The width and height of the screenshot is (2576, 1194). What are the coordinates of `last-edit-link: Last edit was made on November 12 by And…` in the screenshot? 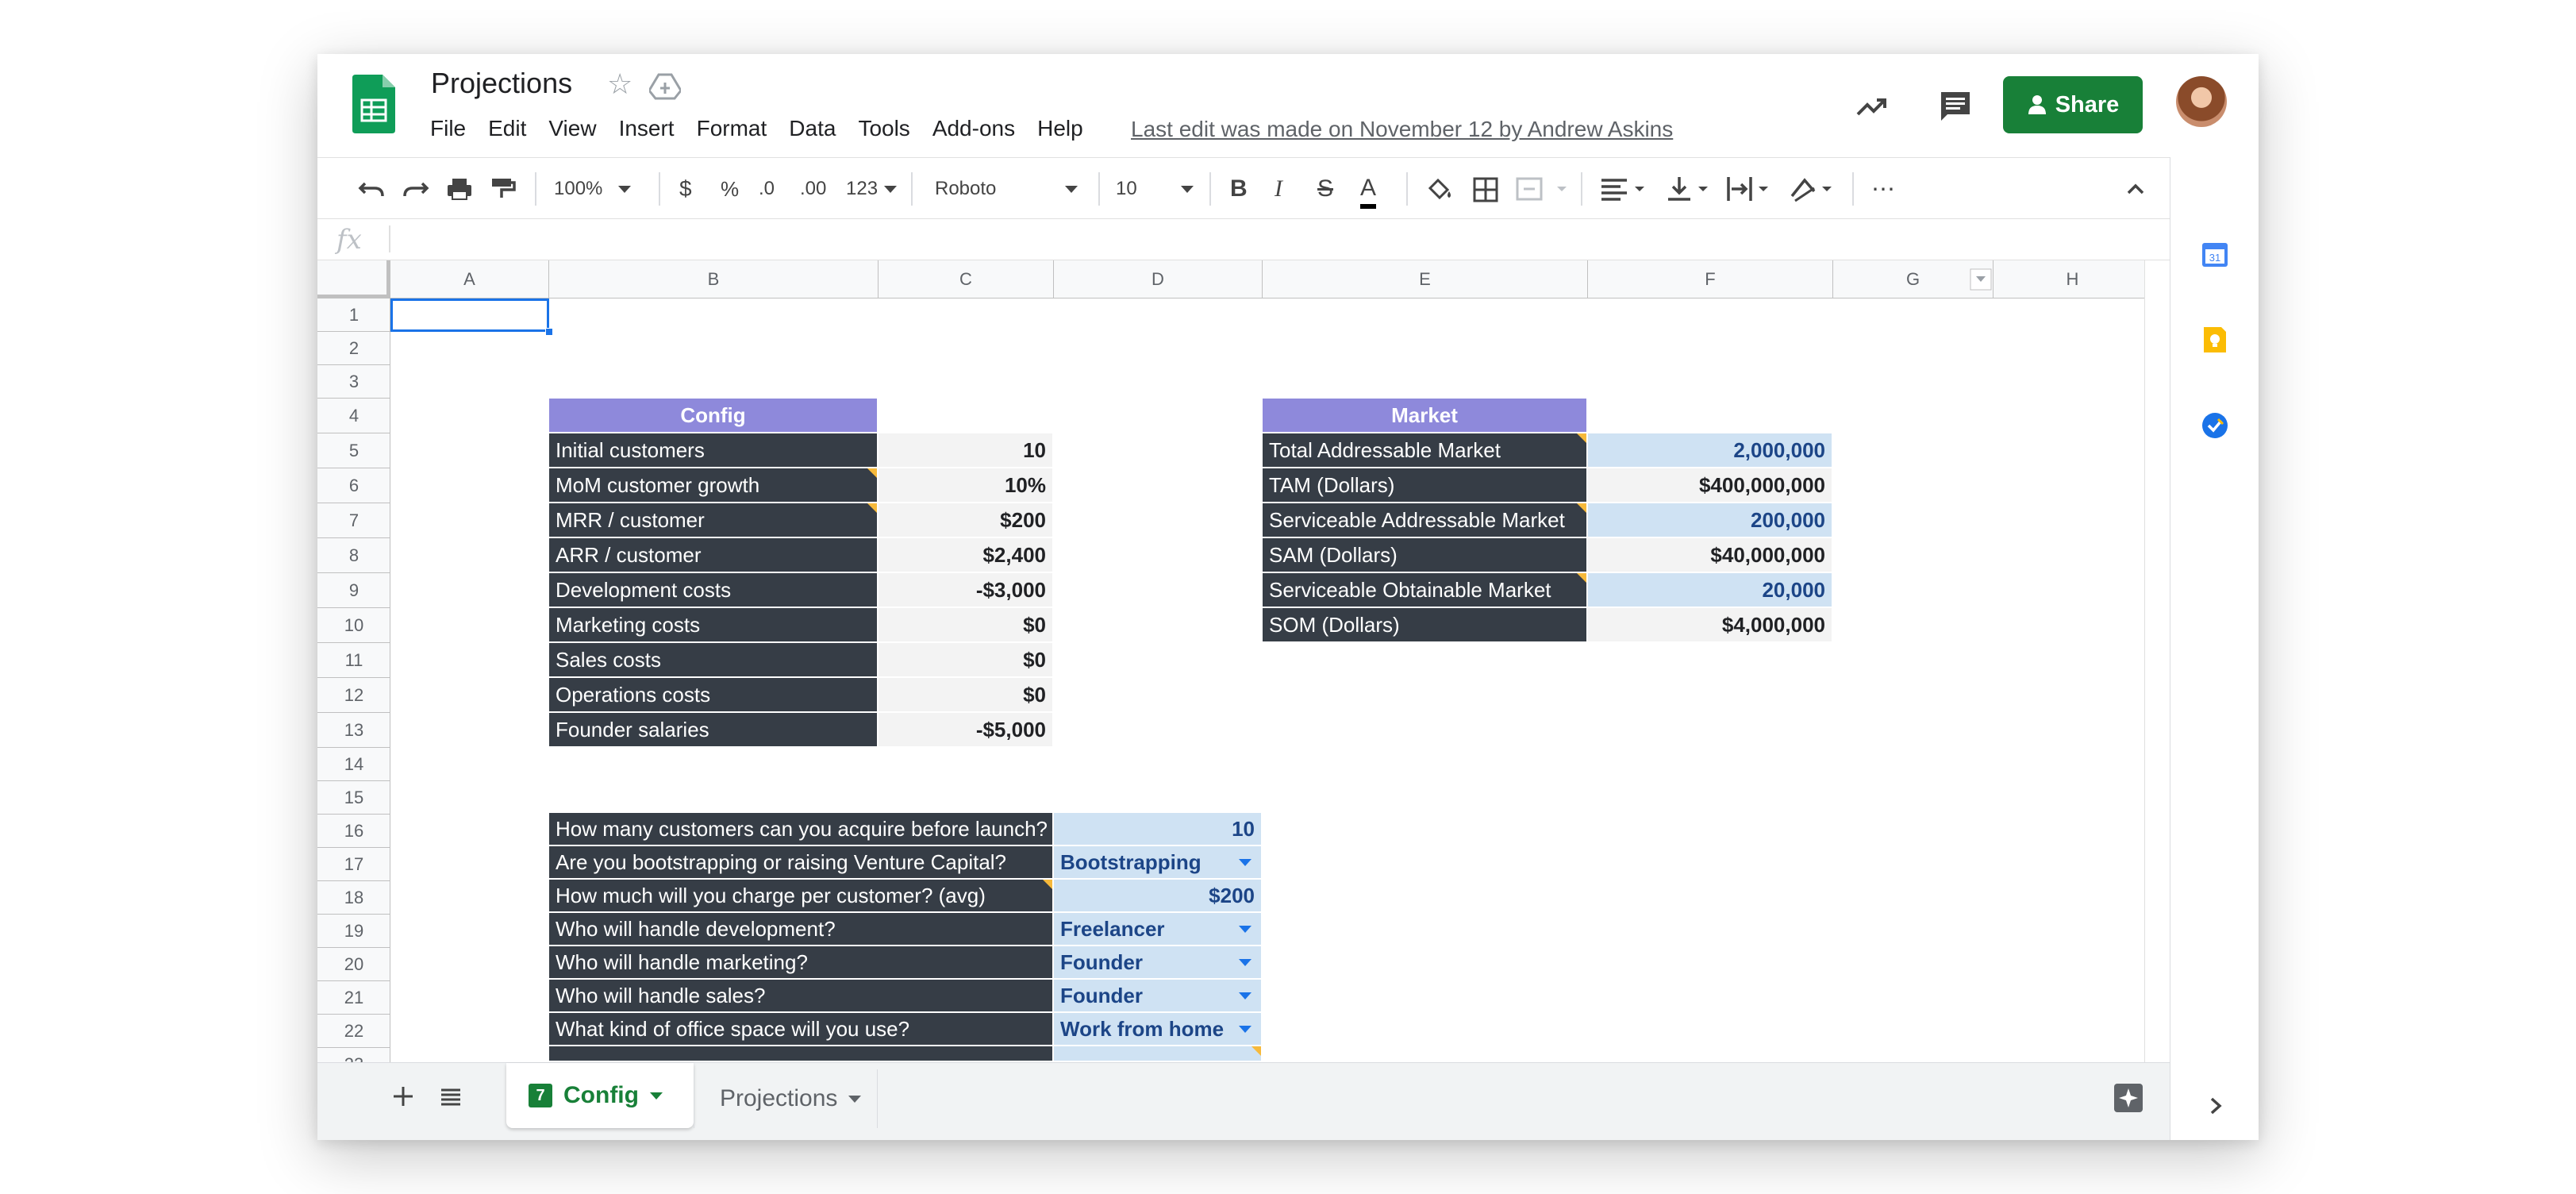 It's located at (1402, 129).